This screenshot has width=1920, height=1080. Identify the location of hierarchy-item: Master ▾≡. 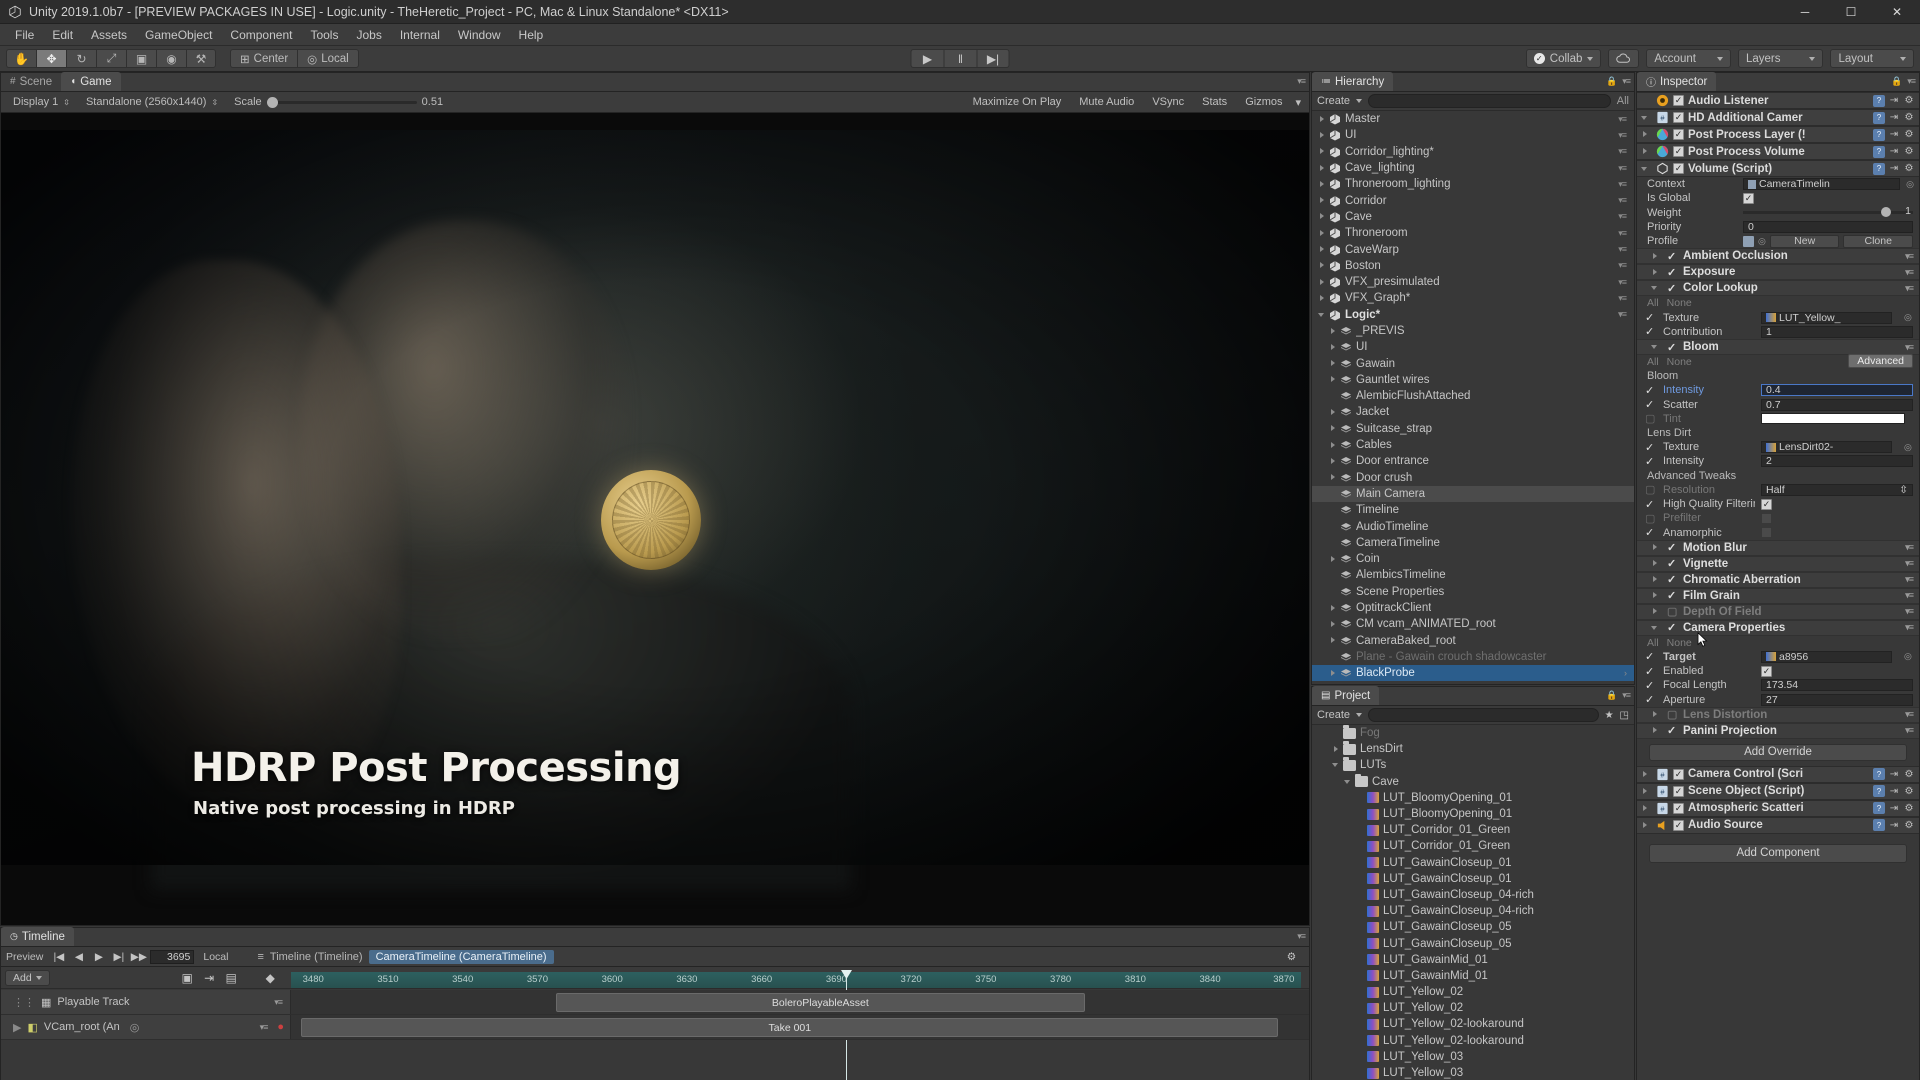
(1473, 119).